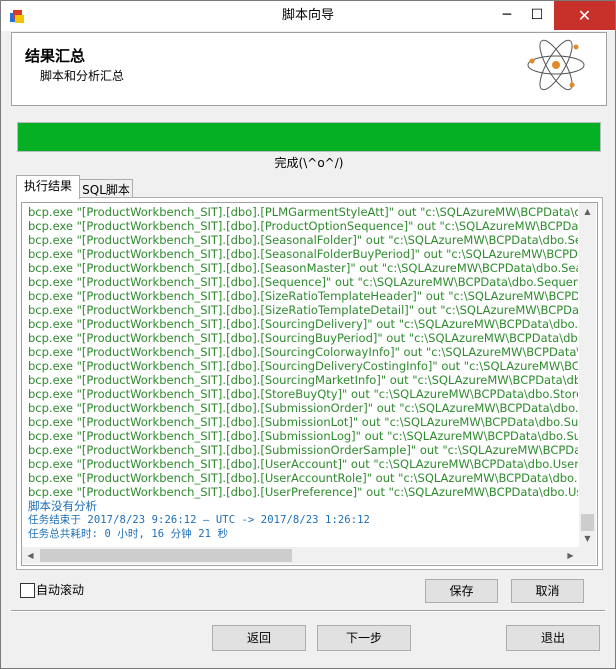 This screenshot has height=669, width=616. I want to click on cancel-button: 取消, so click(547, 591).